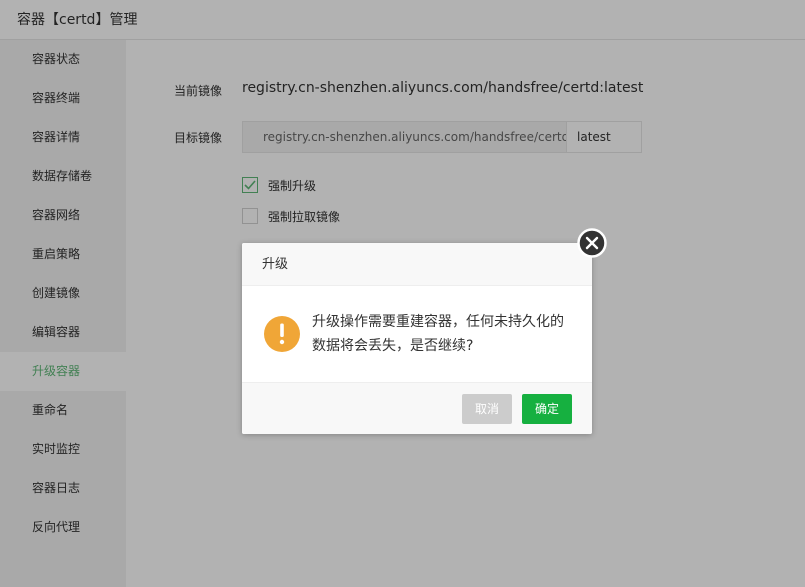  Describe the element at coordinates (592, 243) in the screenshot. I see `close-icon` at that location.